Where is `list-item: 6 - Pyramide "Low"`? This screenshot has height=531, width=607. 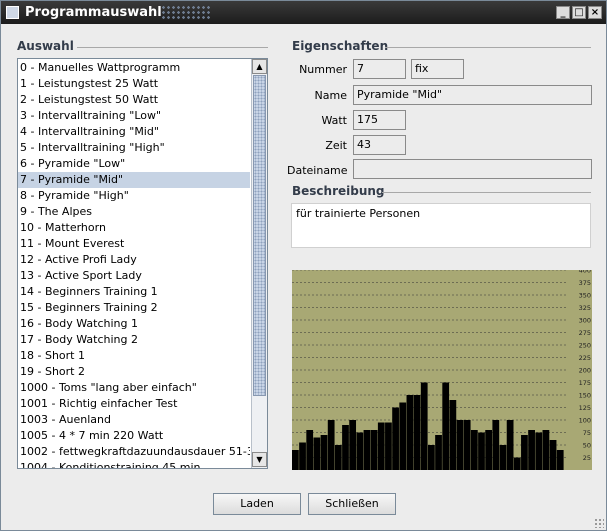 list-item: 6 - Pyramide "Low" is located at coordinates (134, 164).